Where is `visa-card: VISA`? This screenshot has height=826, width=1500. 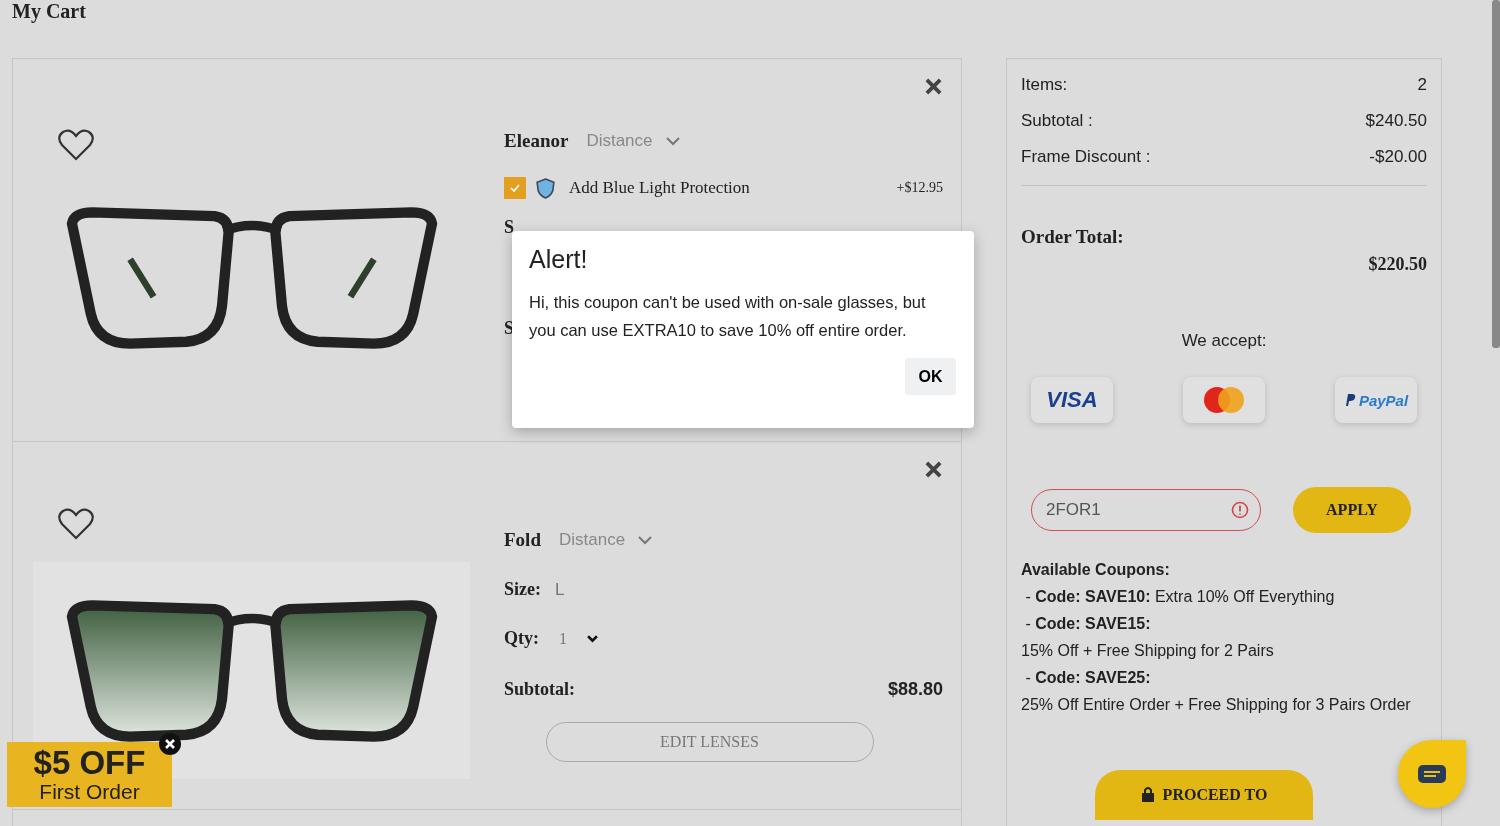
visa-card: VISA is located at coordinates (1072, 400).